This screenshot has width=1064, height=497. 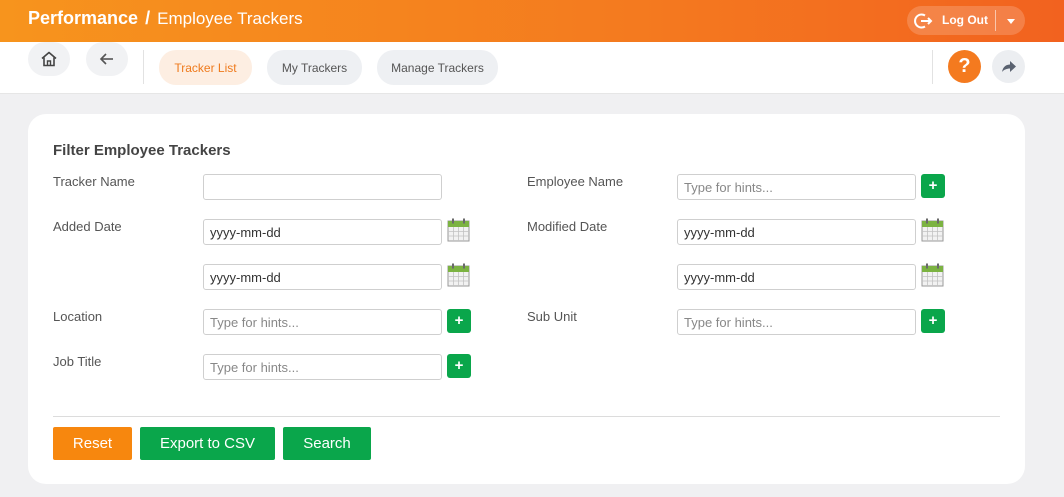 I want to click on back-button, so click(x=107, y=59).